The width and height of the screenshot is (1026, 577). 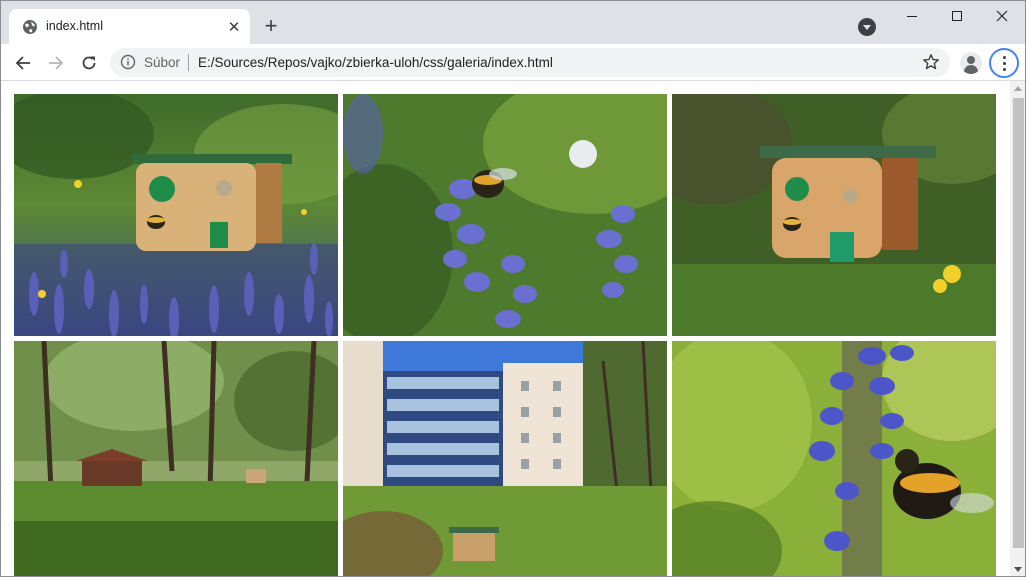 What do you see at coordinates (867, 27) in the screenshot?
I see `tab-search-icon` at bounding box center [867, 27].